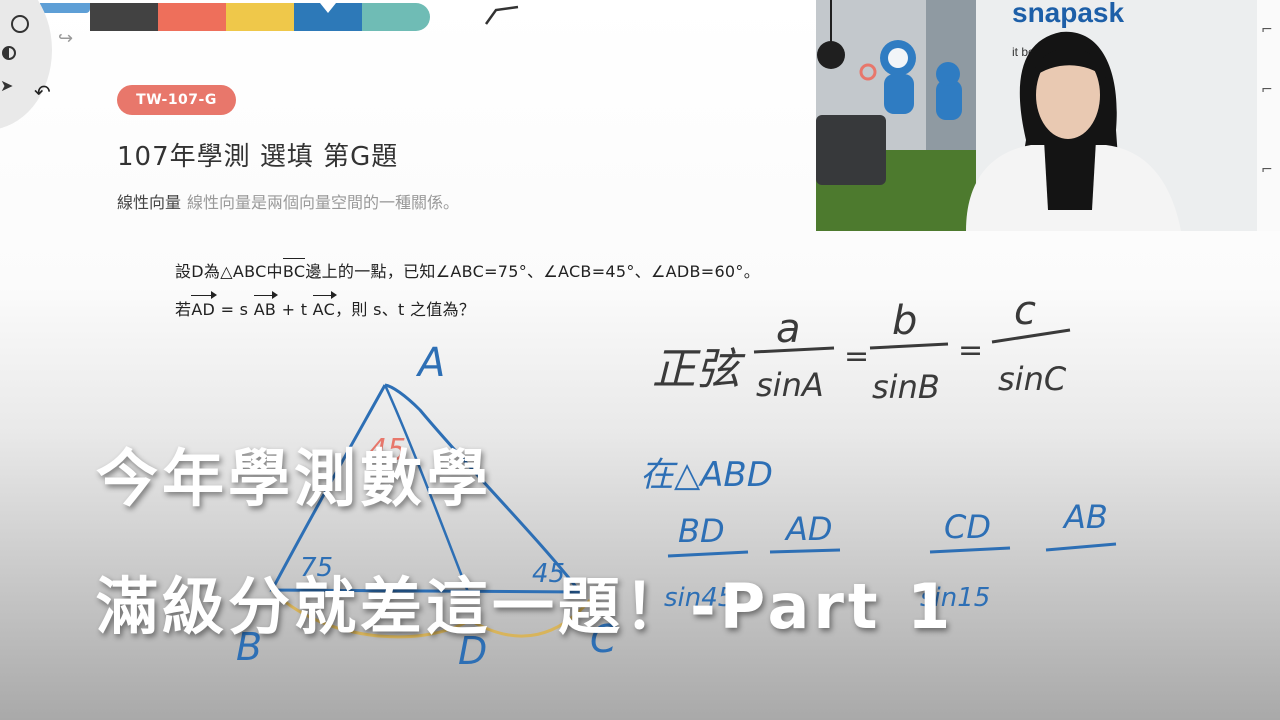  Describe the element at coordinates (430, 363) in the screenshot. I see `vertex-a-label: A` at that location.